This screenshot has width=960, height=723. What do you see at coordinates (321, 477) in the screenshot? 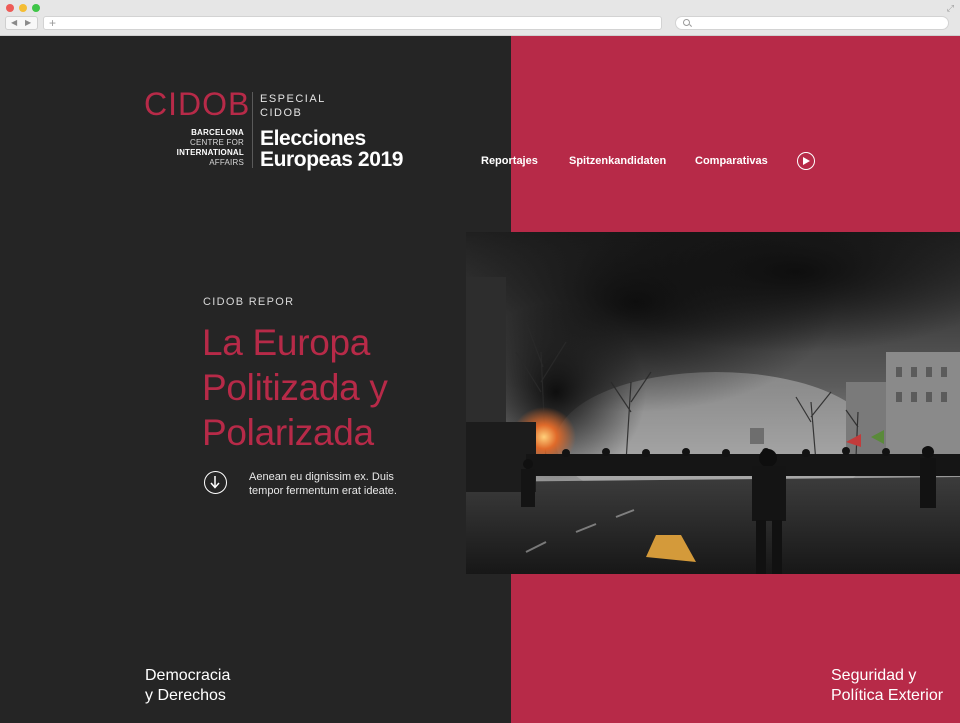
I see `dek-line: Aenean eu dignissim ex. Duis` at bounding box center [321, 477].